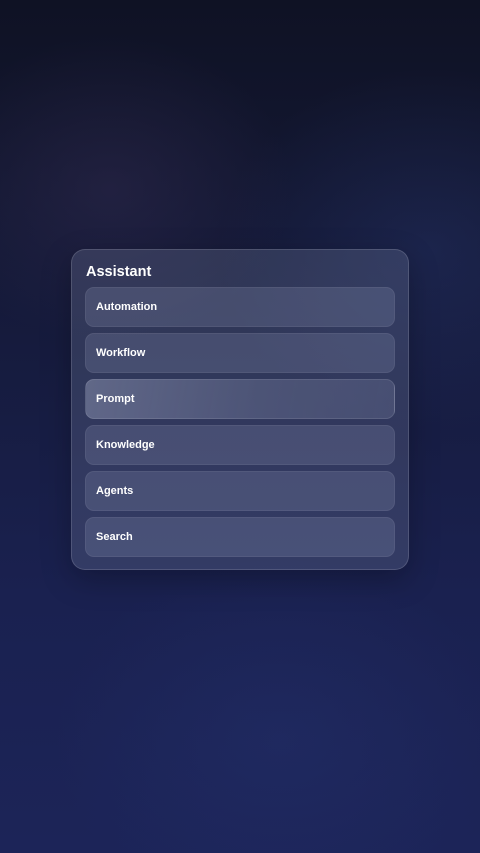  I want to click on menu-item-search: Search, so click(240, 537).